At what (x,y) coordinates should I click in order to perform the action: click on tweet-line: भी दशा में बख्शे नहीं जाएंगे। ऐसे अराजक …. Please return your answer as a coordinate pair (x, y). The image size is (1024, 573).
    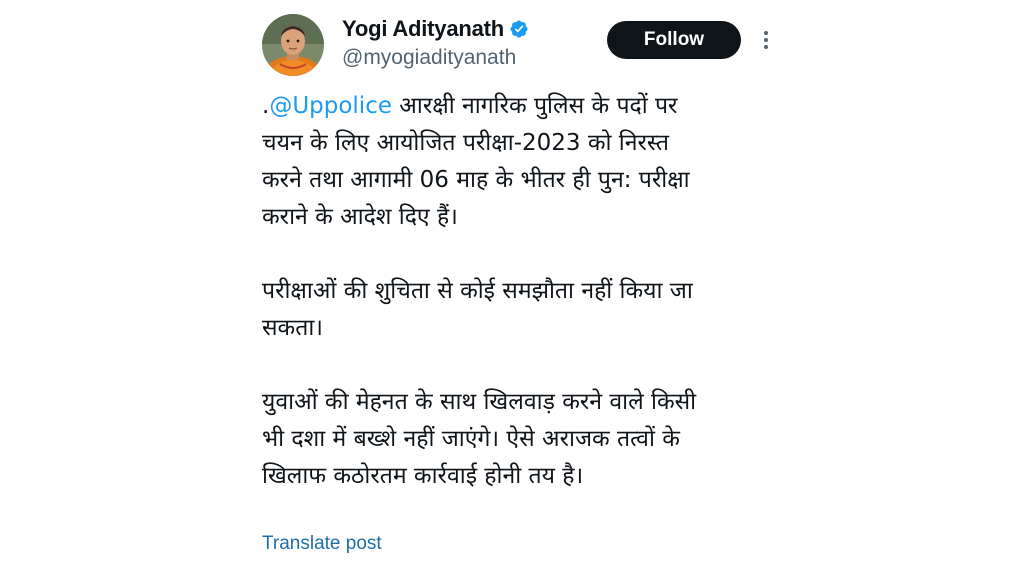
    Looking at the image, I should click on (471, 439).